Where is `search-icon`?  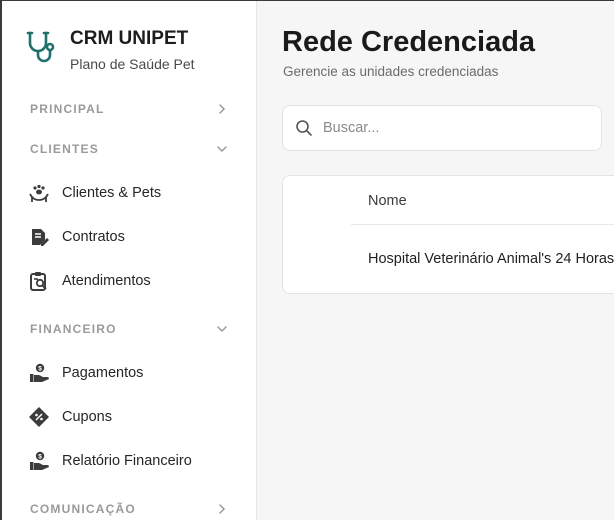
search-icon is located at coordinates (304, 128).